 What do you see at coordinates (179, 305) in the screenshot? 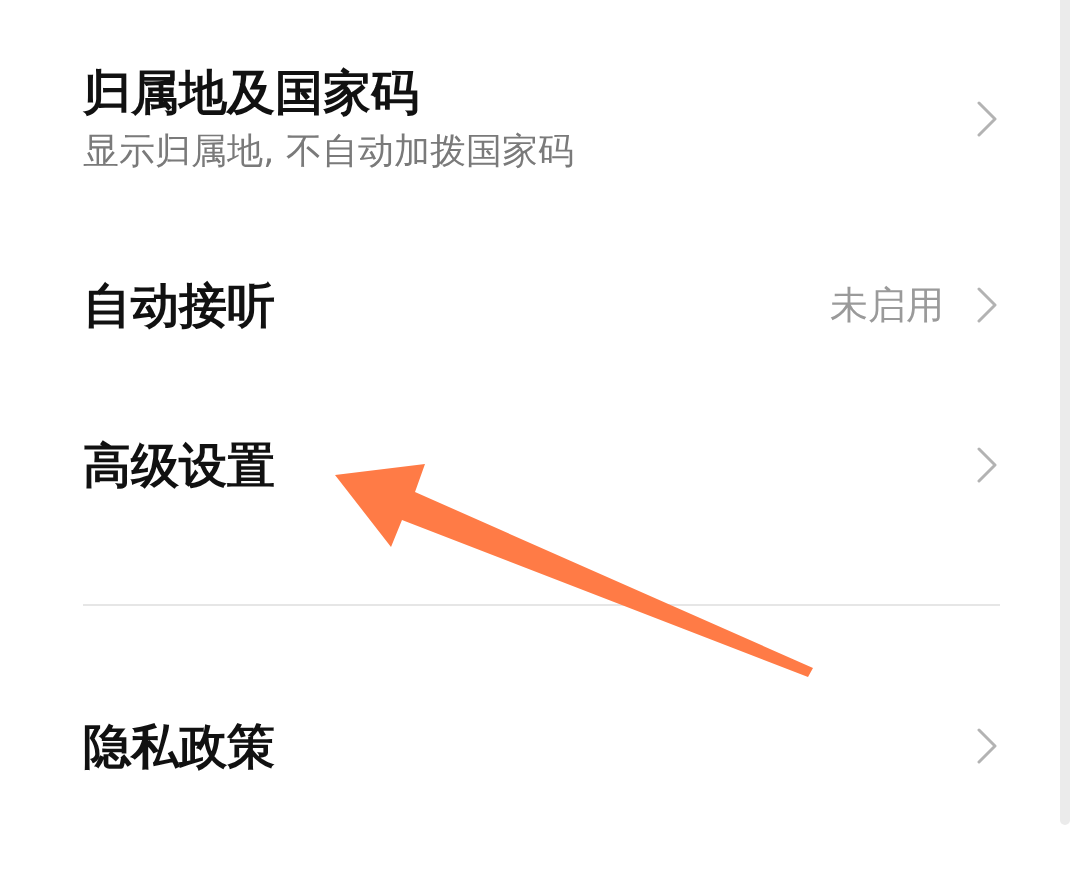
I see `setting-title: 自动接听` at bounding box center [179, 305].